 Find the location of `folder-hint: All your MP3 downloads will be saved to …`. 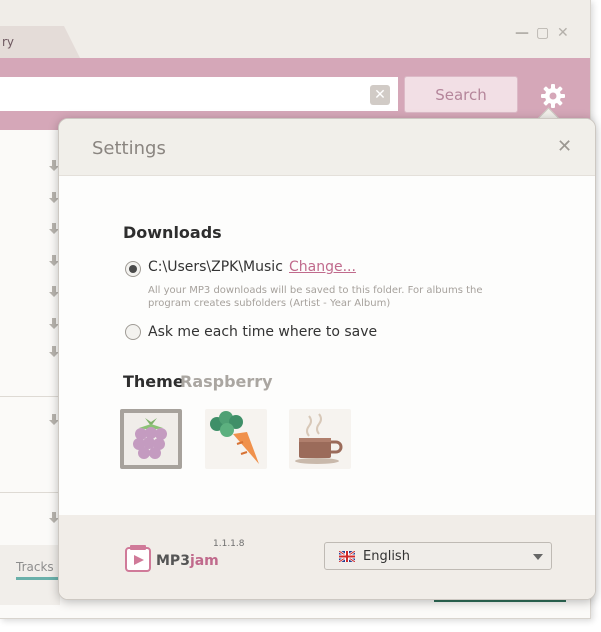

folder-hint: All your MP3 downloads will be saved to … is located at coordinates (315, 297).